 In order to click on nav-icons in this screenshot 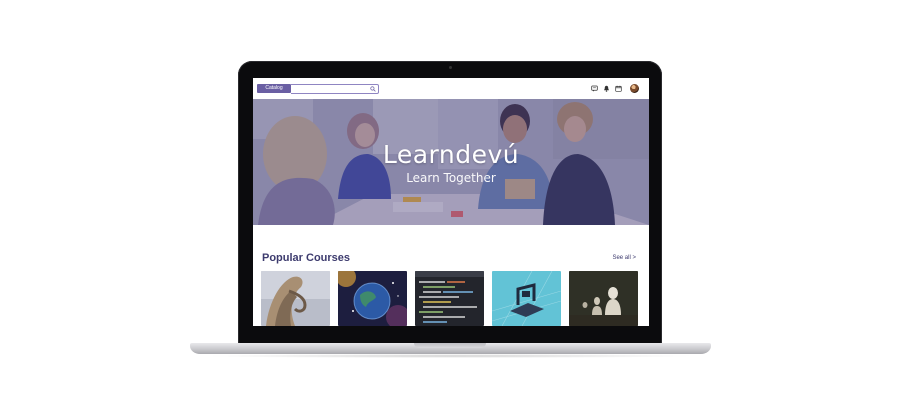, I will do `click(615, 88)`.